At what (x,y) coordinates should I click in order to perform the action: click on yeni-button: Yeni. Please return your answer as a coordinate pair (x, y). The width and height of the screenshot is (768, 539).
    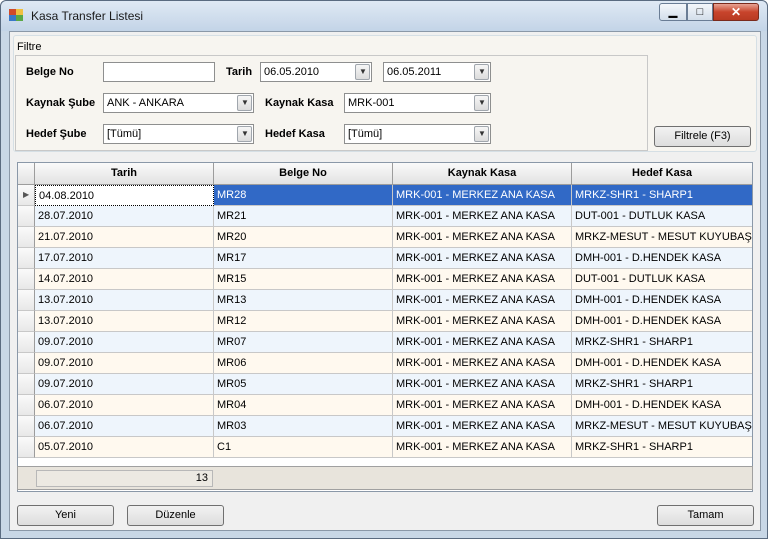
    Looking at the image, I should click on (65, 515).